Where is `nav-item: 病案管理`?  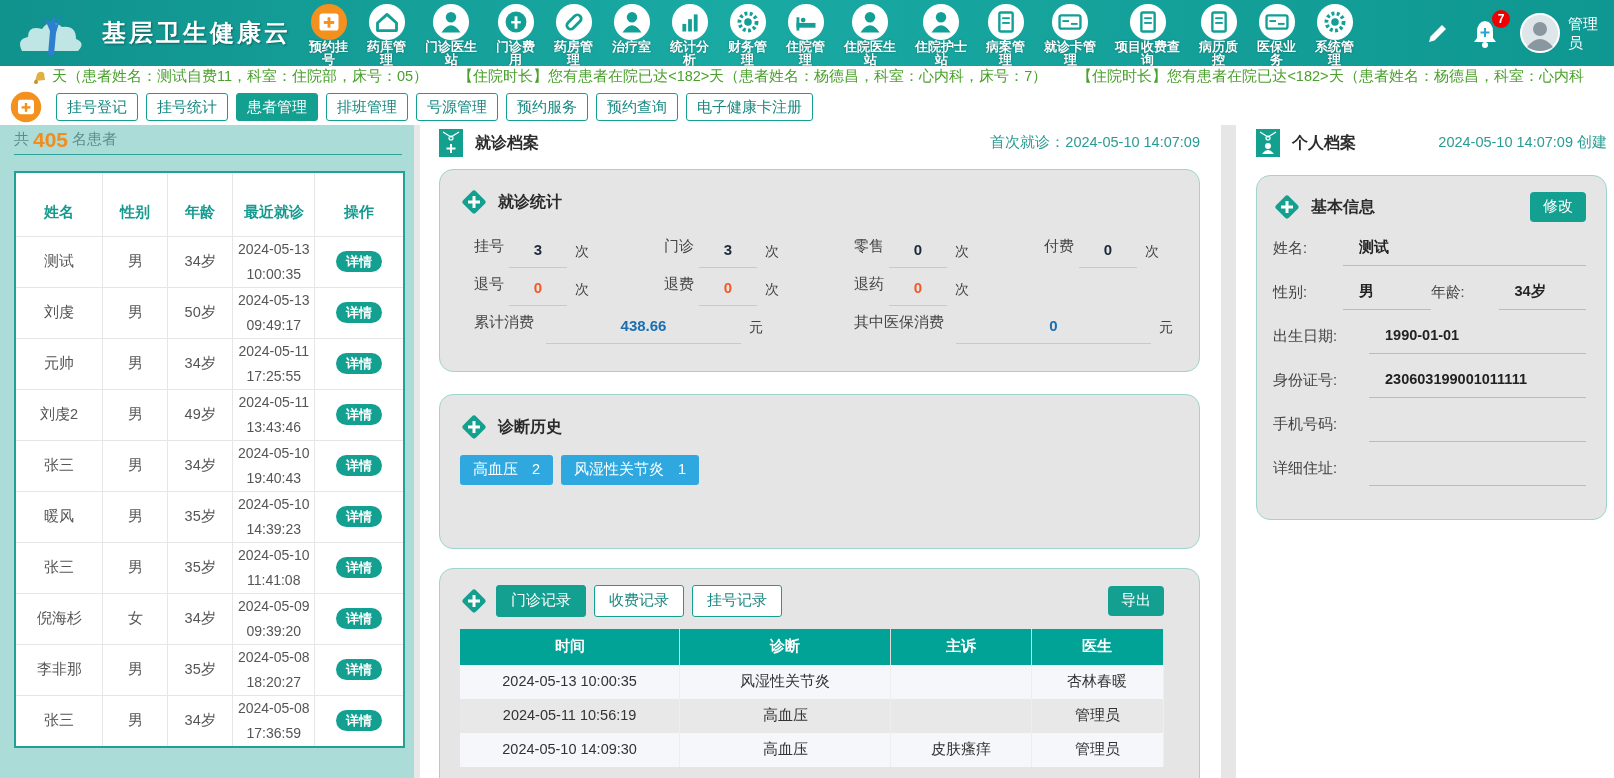
nav-item: 病案管理 is located at coordinates (1005, 35).